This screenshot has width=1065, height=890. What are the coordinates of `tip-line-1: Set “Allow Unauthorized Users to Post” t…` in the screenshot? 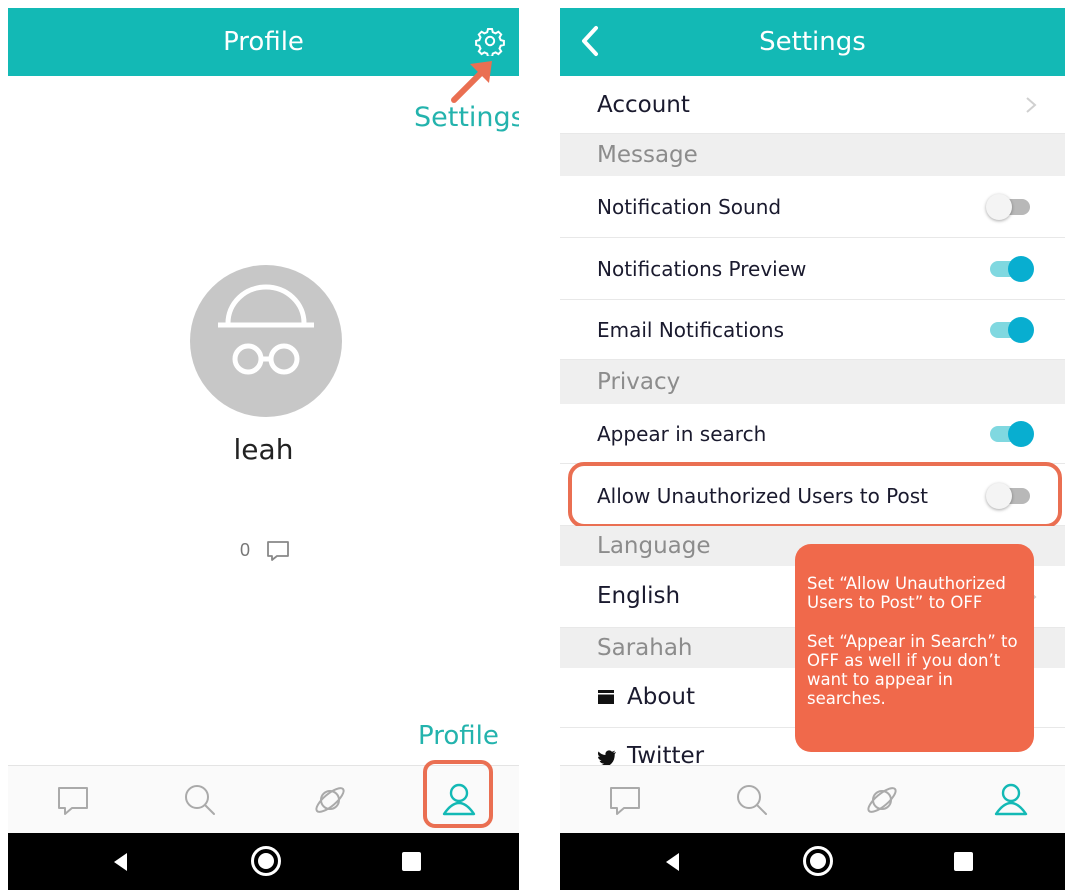 It's located at (906, 593).